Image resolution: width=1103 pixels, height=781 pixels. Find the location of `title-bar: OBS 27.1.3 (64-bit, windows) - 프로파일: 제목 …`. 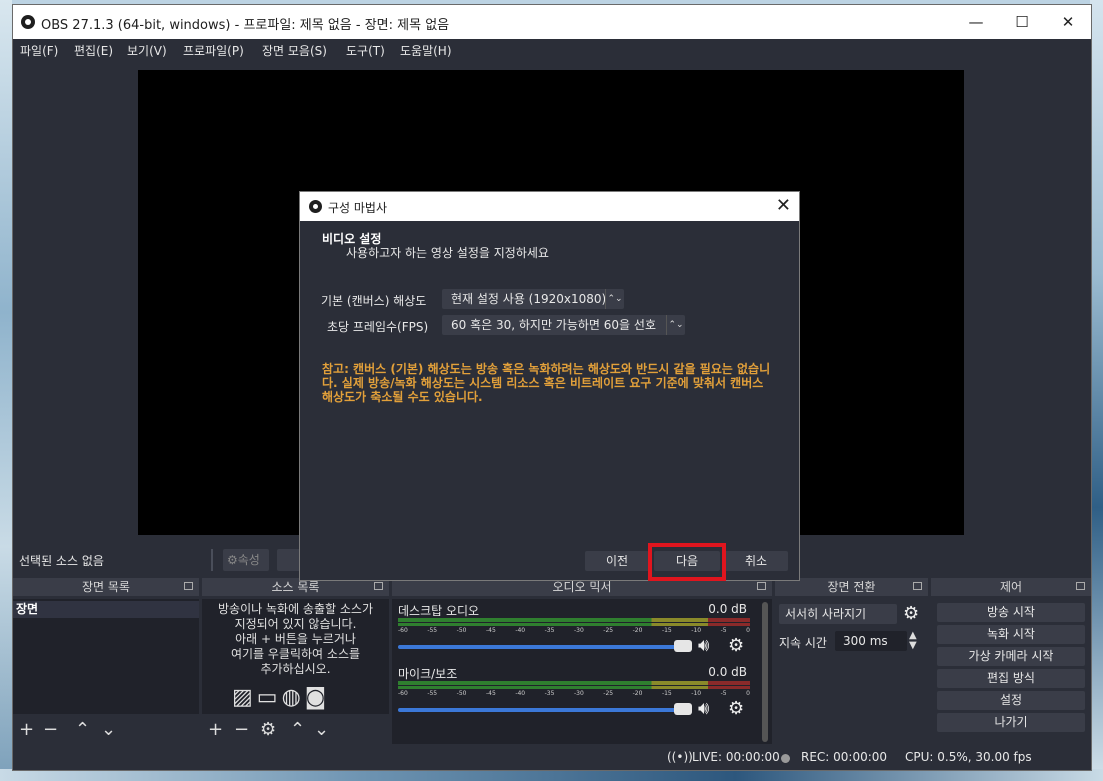

title-bar: OBS 27.1.3 (64-bit, windows) - 프로파일: 제목 … is located at coordinates (552, 22).